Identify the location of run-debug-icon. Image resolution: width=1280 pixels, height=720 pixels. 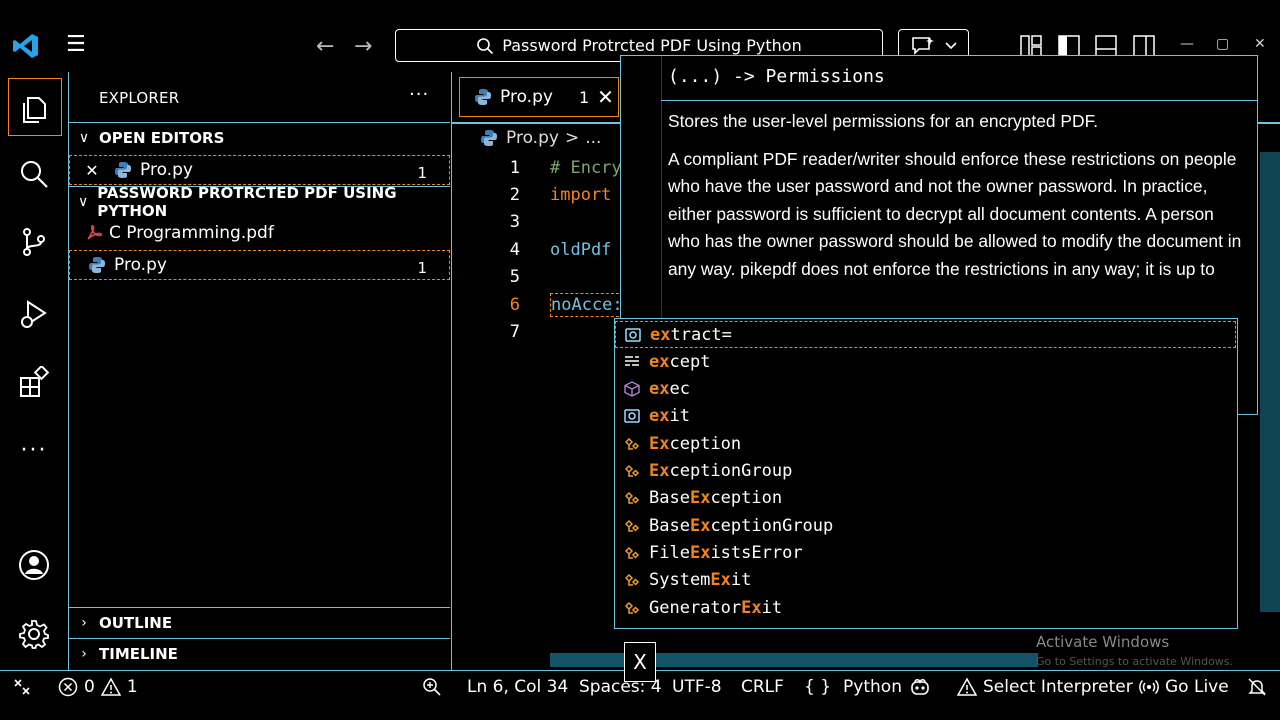
(34, 314).